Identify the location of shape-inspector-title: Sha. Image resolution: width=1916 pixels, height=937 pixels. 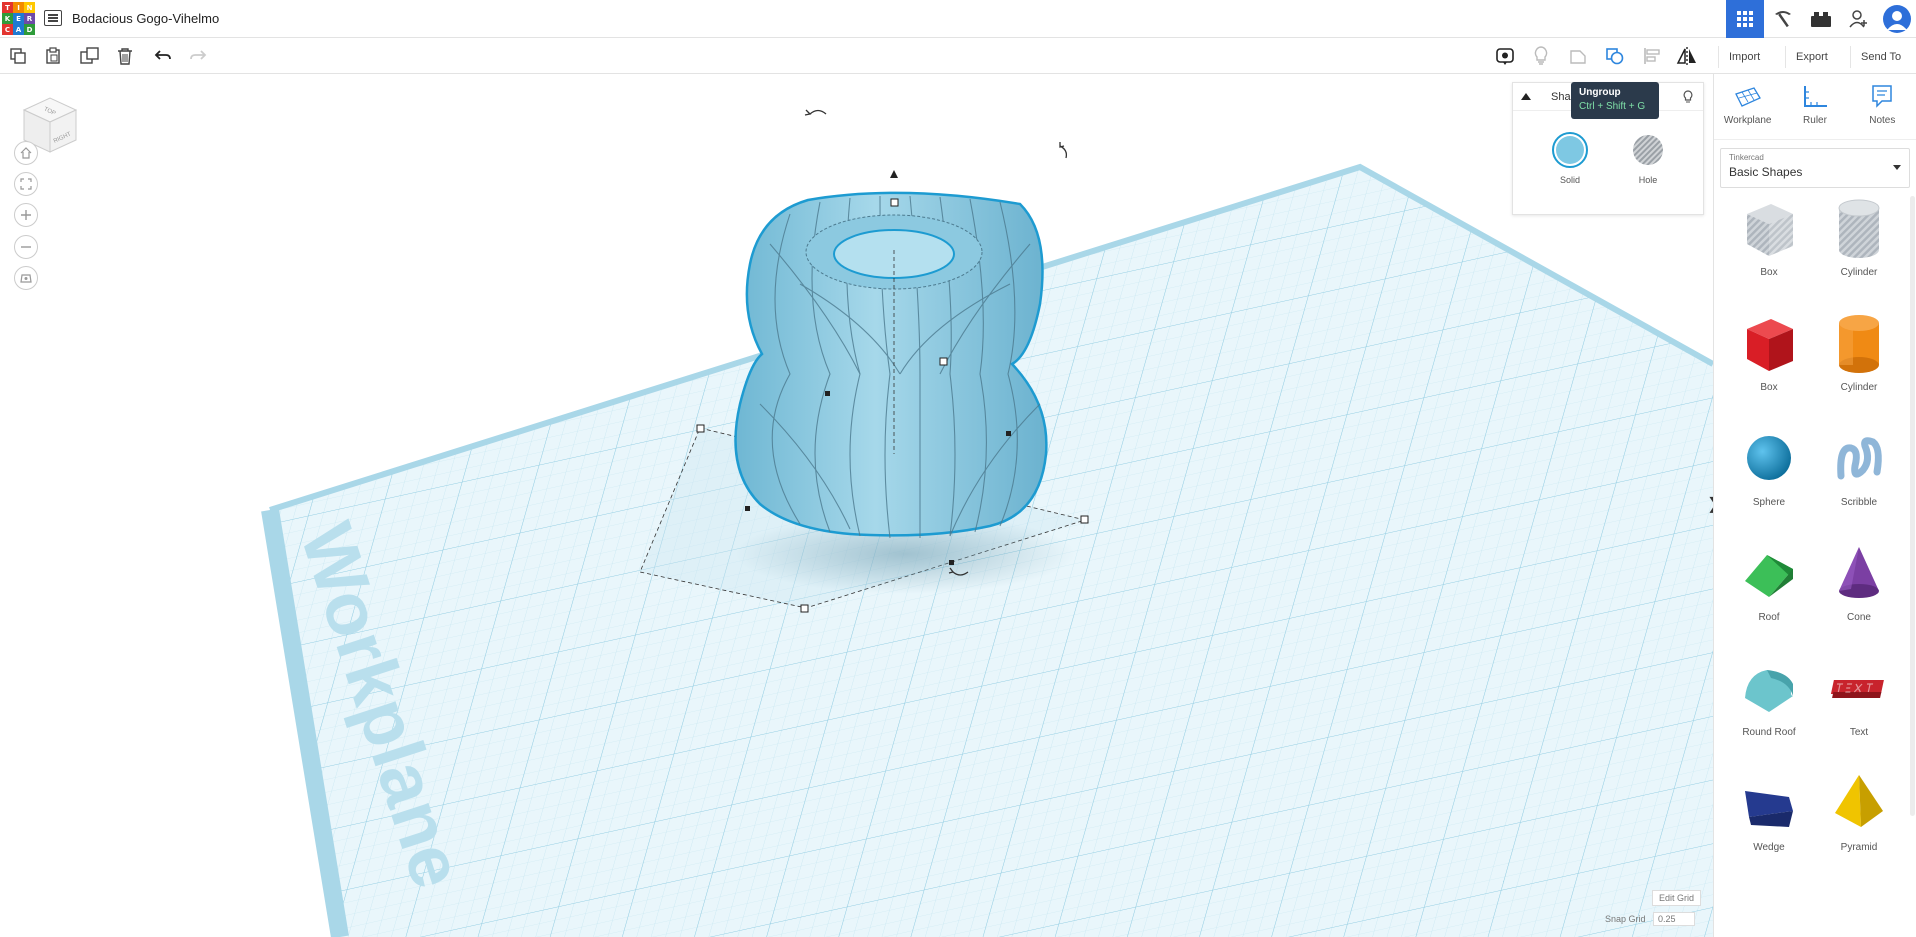
(1561, 97).